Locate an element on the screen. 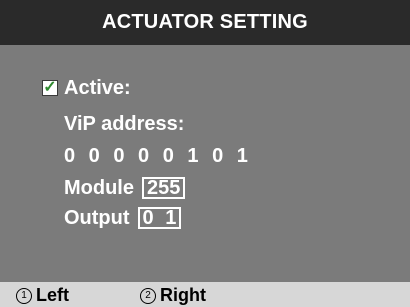 The width and height of the screenshot is (410, 307). module-row: Module 255 is located at coordinates (125, 188).